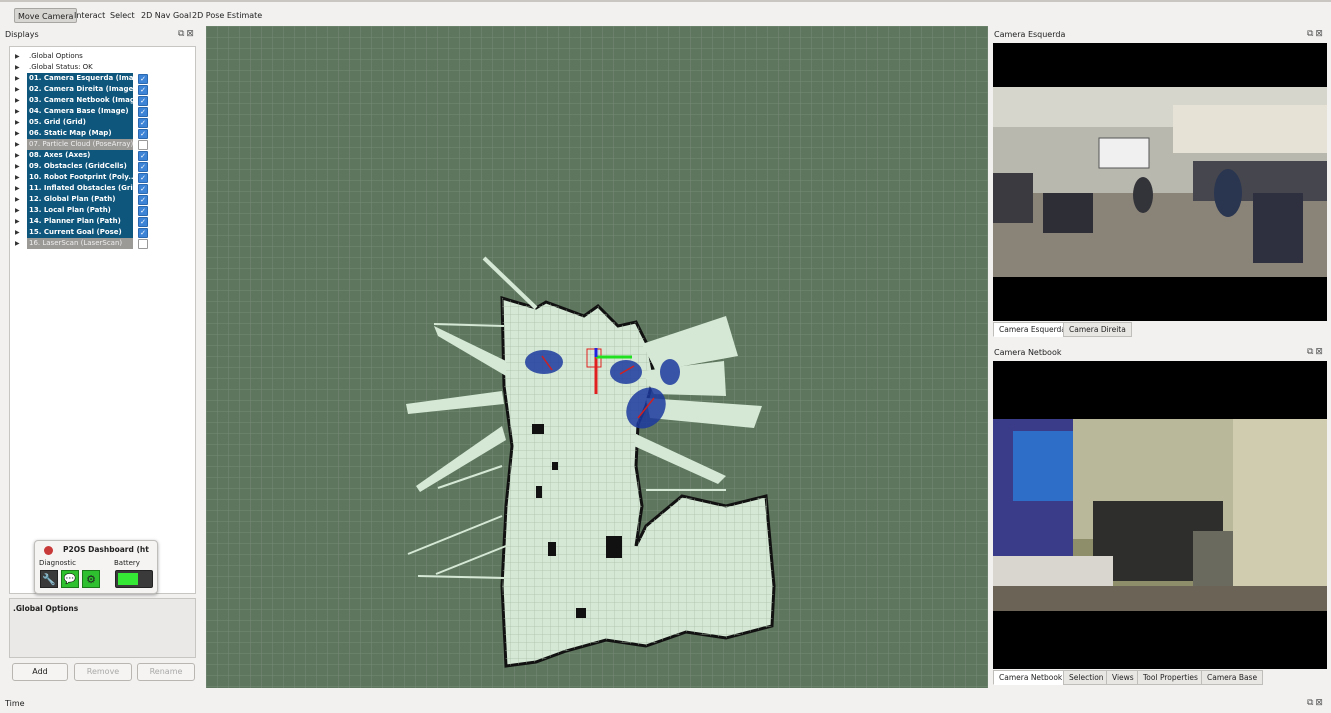  I want to click on close-icon, so click(48, 550).